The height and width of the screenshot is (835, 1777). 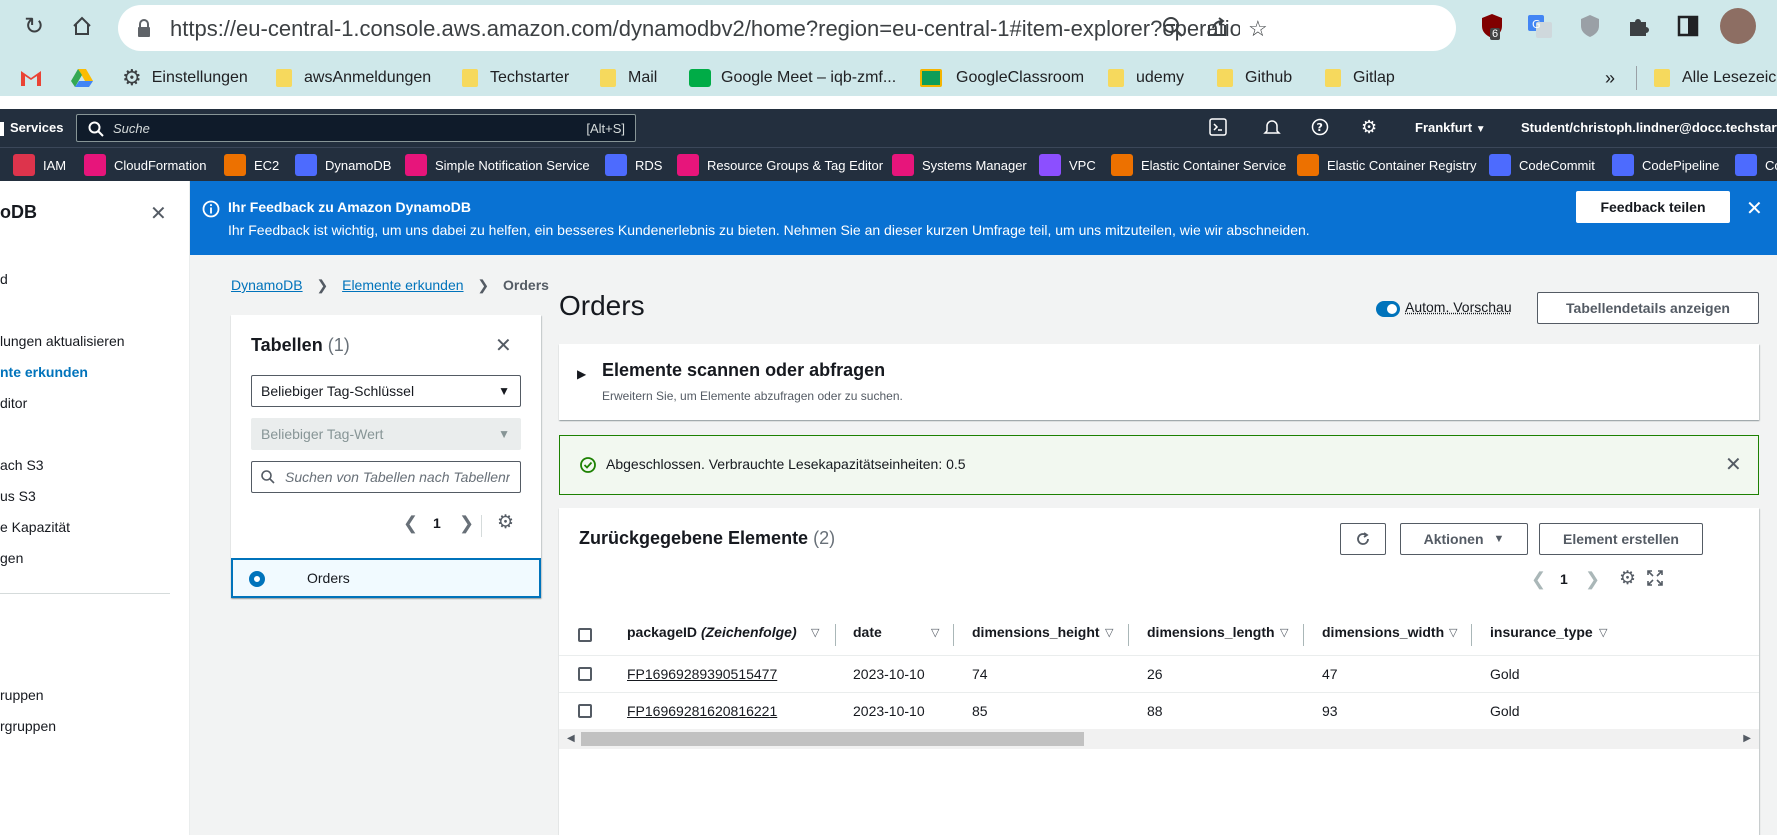 I want to click on reload-icon: ↻, so click(x=34, y=26).